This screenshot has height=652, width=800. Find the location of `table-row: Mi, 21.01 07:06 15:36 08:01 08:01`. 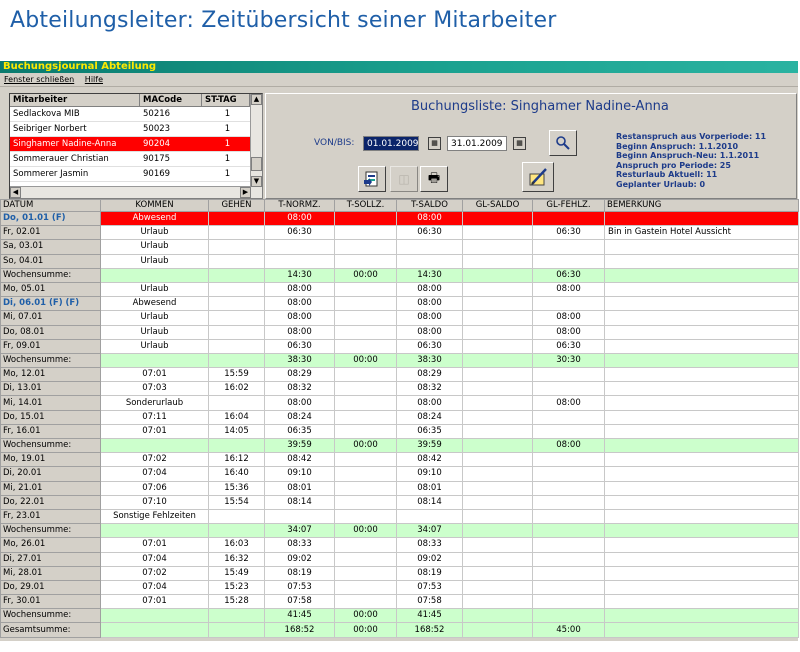

table-row: Mi, 21.01 07:06 15:36 08:01 08:01 is located at coordinates (399, 488).